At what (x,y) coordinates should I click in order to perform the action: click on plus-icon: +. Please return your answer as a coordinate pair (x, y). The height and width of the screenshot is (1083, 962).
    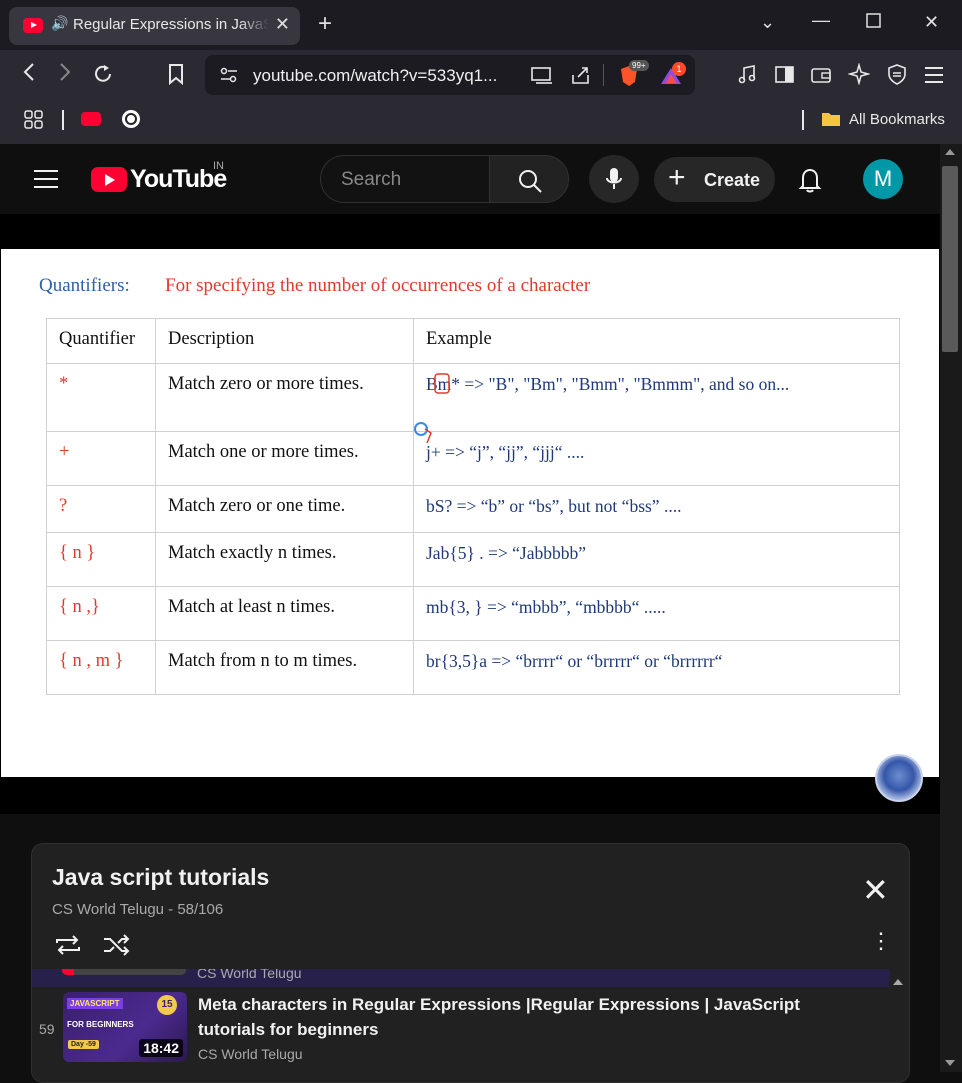
    Looking at the image, I should click on (677, 177).